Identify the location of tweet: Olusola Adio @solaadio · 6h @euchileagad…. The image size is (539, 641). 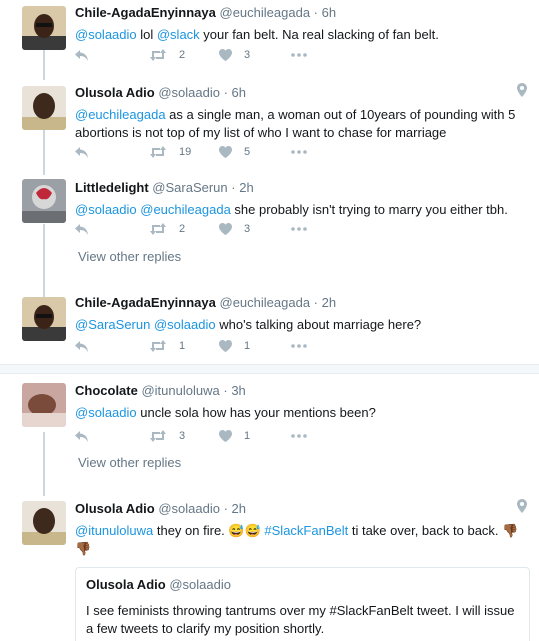
(269, 127).